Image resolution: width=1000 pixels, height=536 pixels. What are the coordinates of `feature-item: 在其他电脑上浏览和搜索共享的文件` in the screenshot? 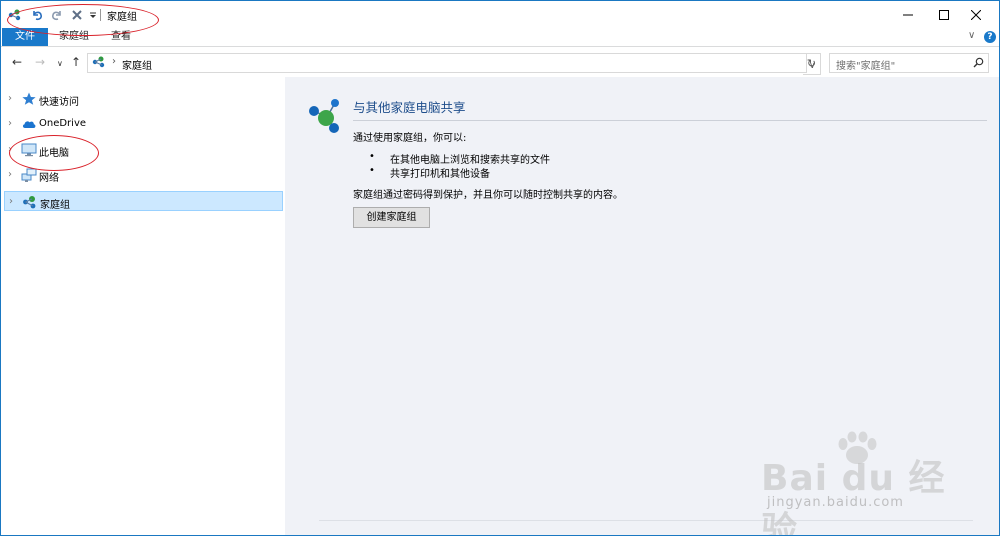 It's located at (470, 160).